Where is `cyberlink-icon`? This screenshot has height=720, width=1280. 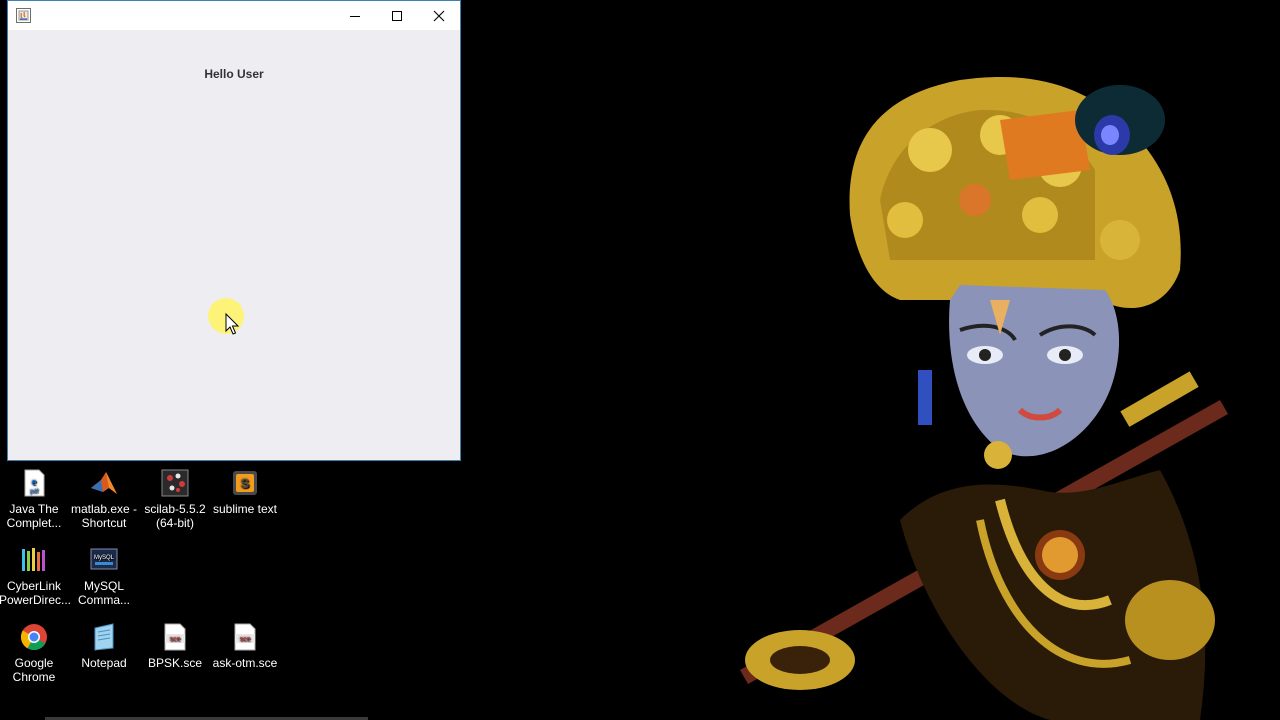 cyberlink-icon is located at coordinates (34, 560).